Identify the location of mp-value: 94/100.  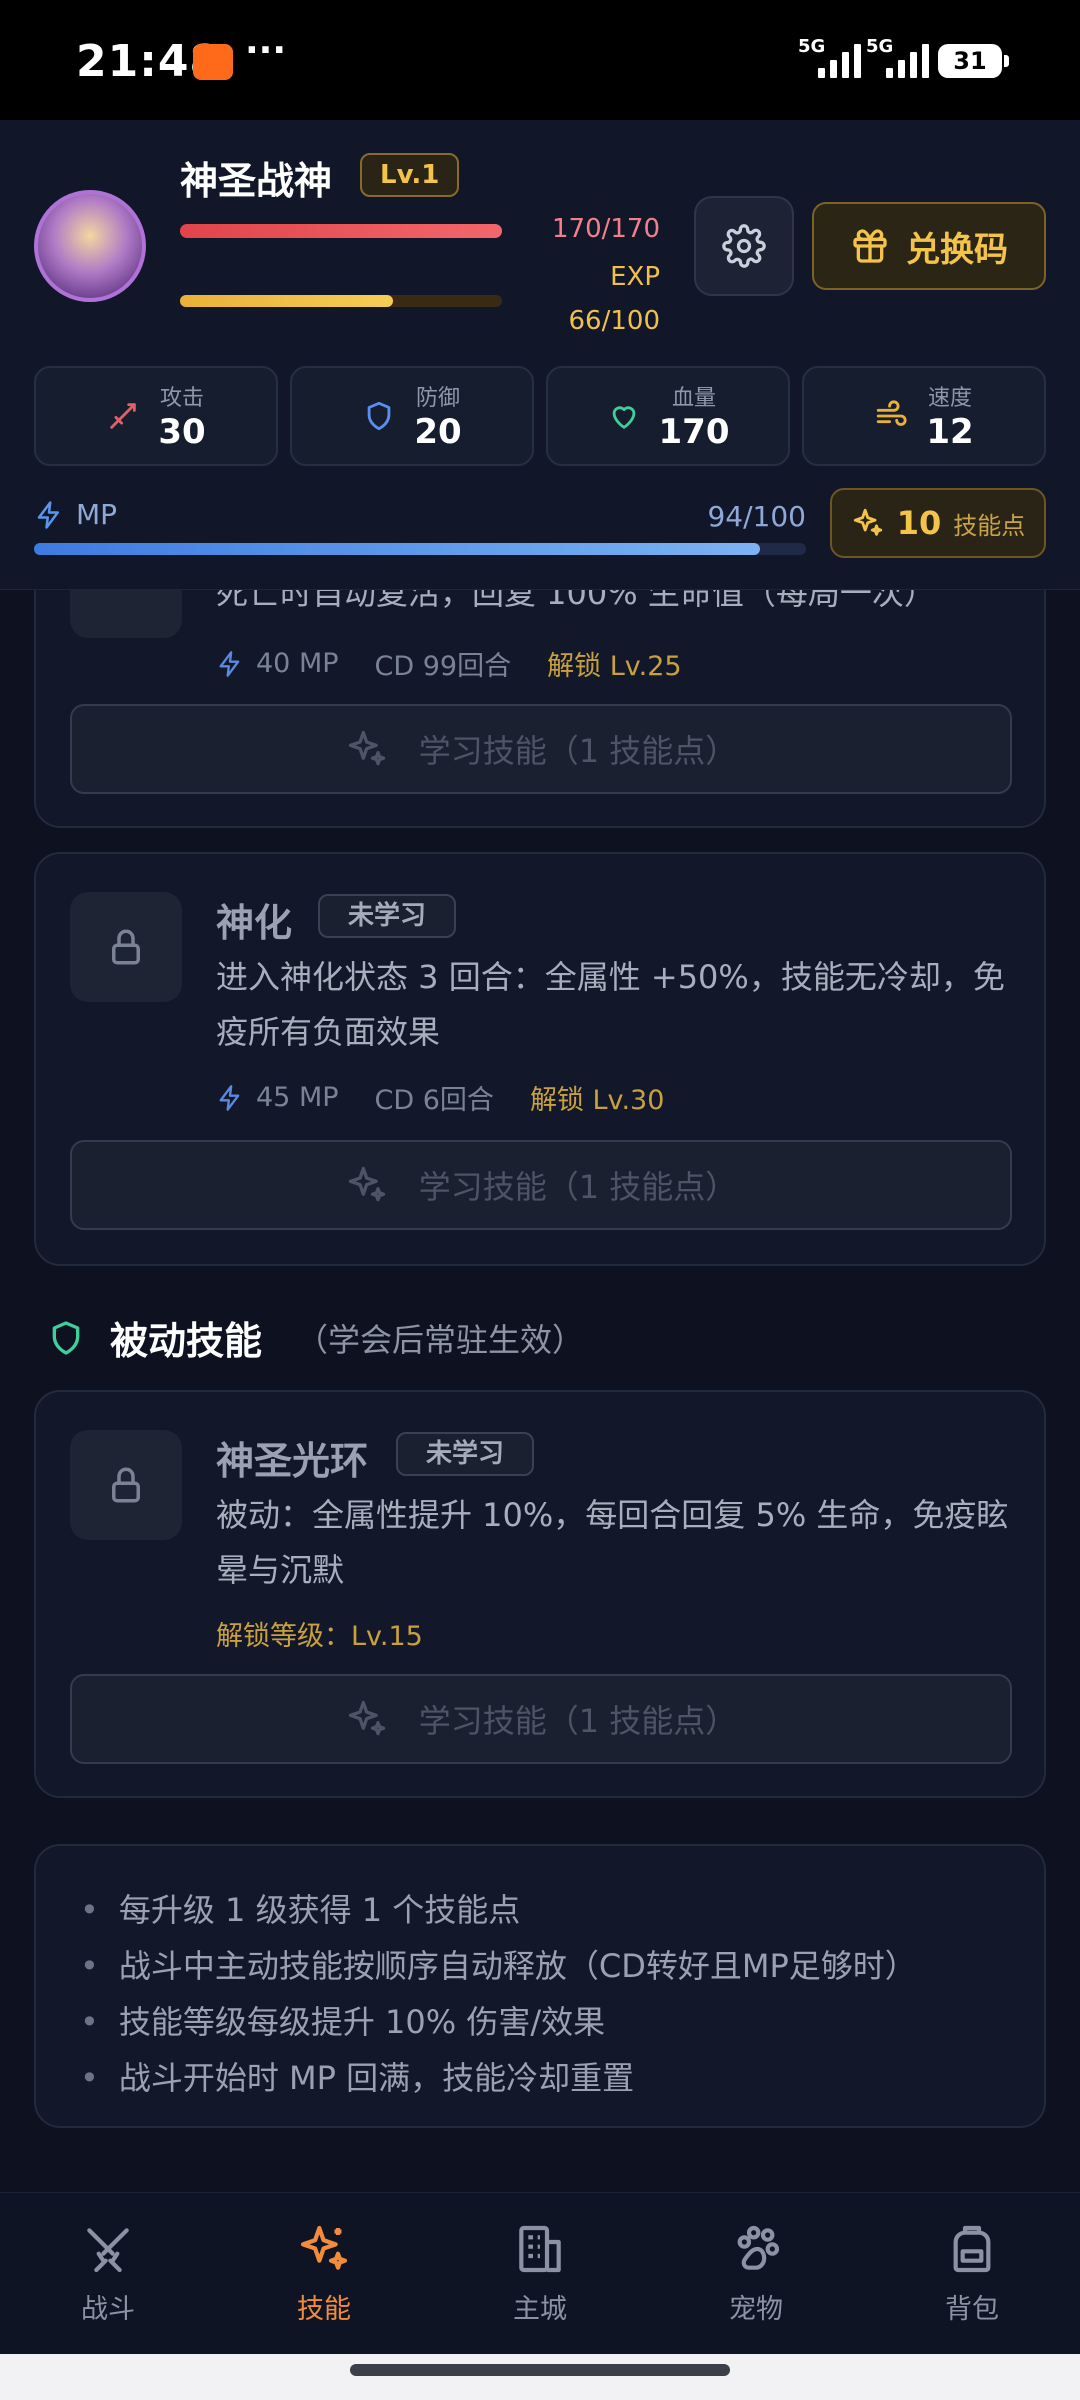
(756, 516).